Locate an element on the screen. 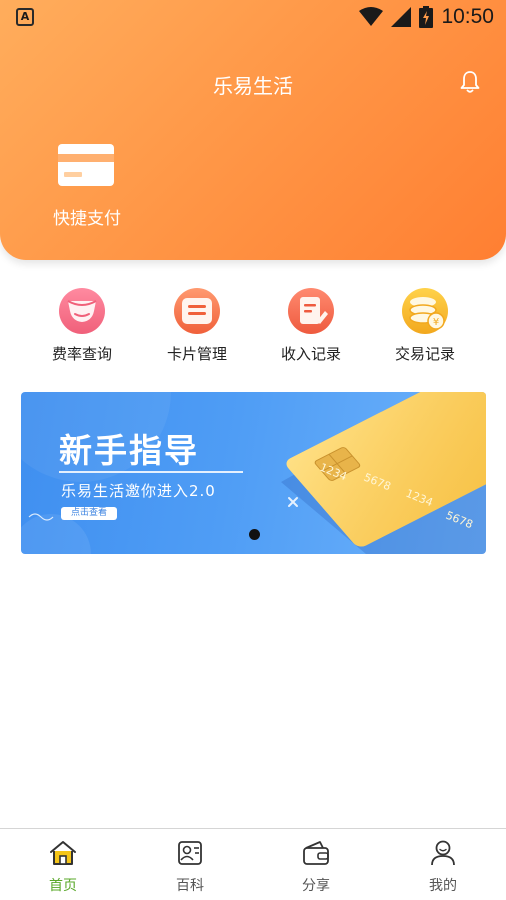  function-grid: 费率查询 卡片管理 收入记录 ¥ 交易记录 is located at coordinates (253, 327).